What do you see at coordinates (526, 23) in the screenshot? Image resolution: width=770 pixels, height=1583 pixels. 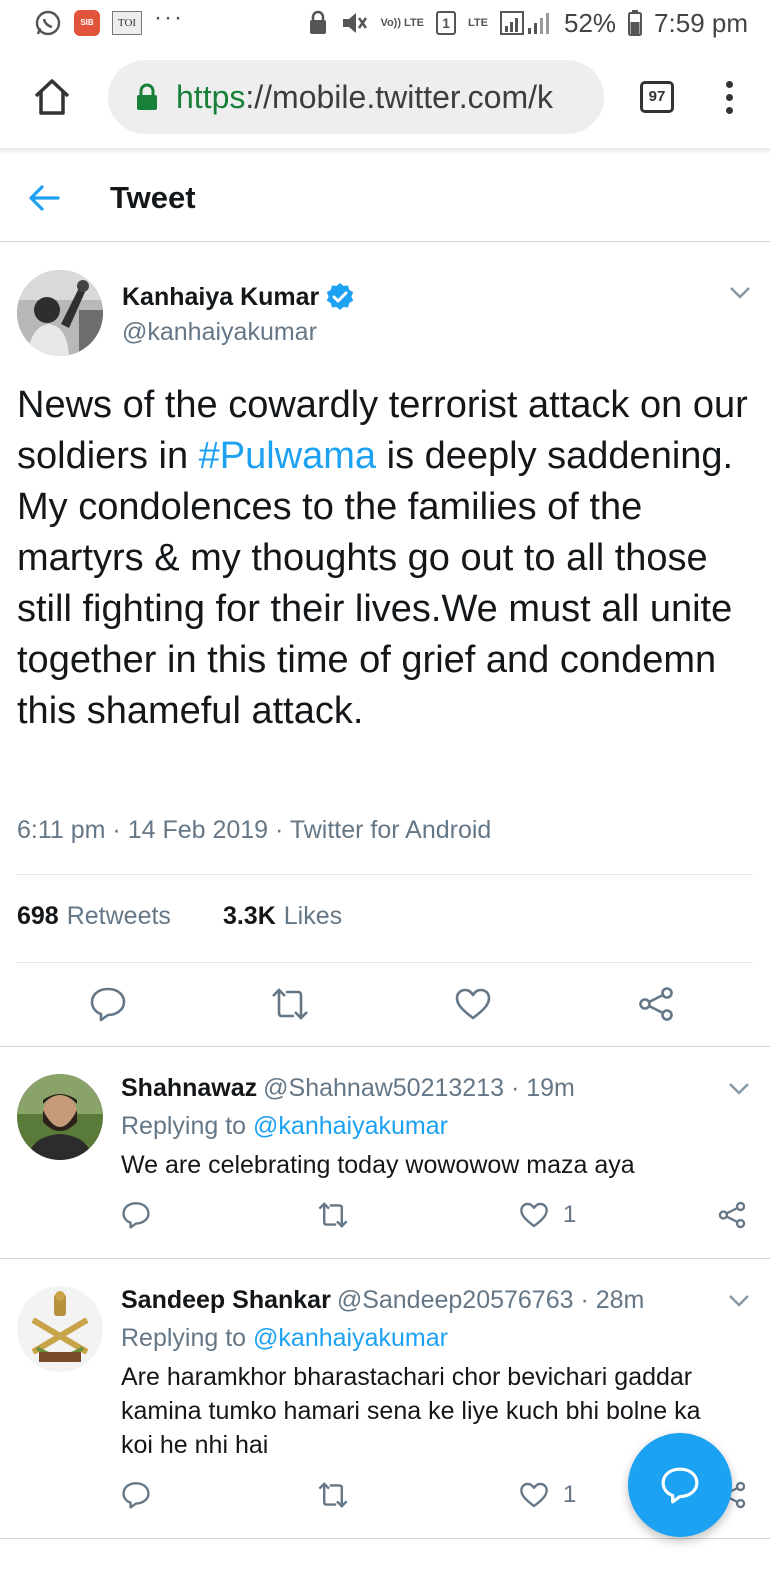 I see `signal-icon` at bounding box center [526, 23].